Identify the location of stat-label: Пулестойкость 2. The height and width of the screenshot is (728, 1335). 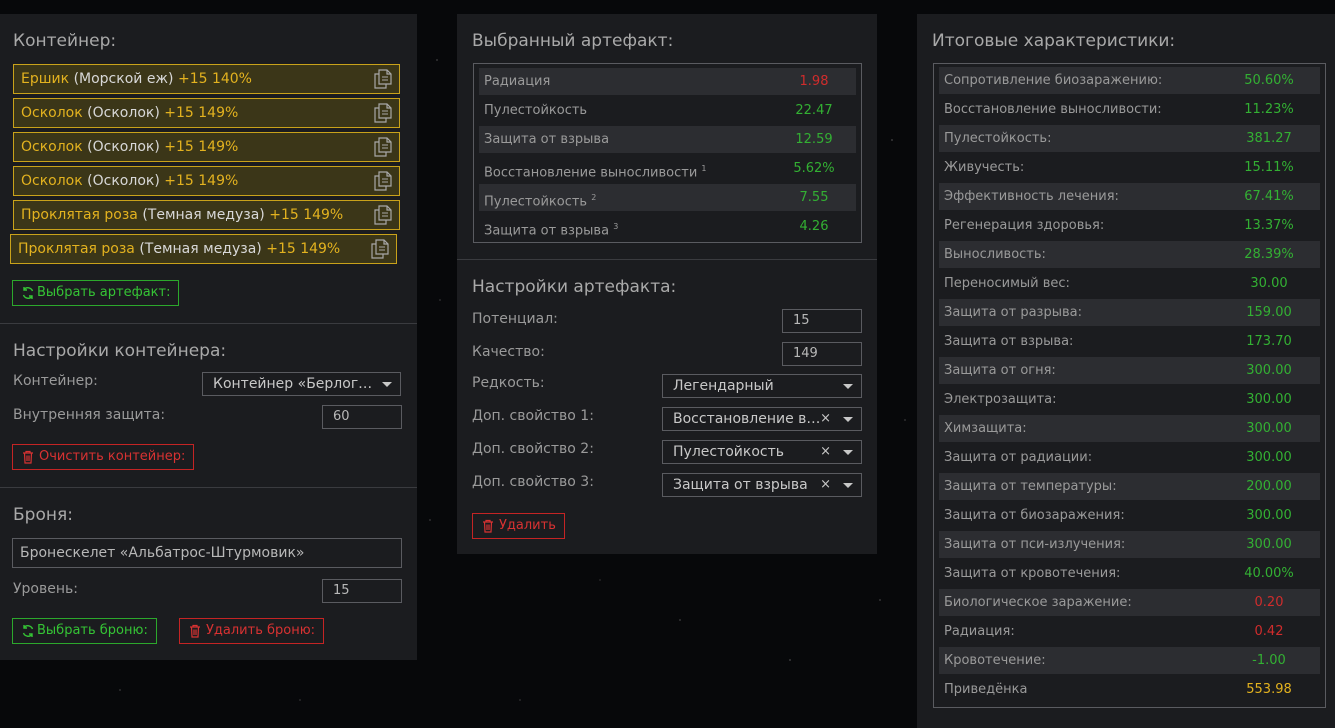
(540, 199).